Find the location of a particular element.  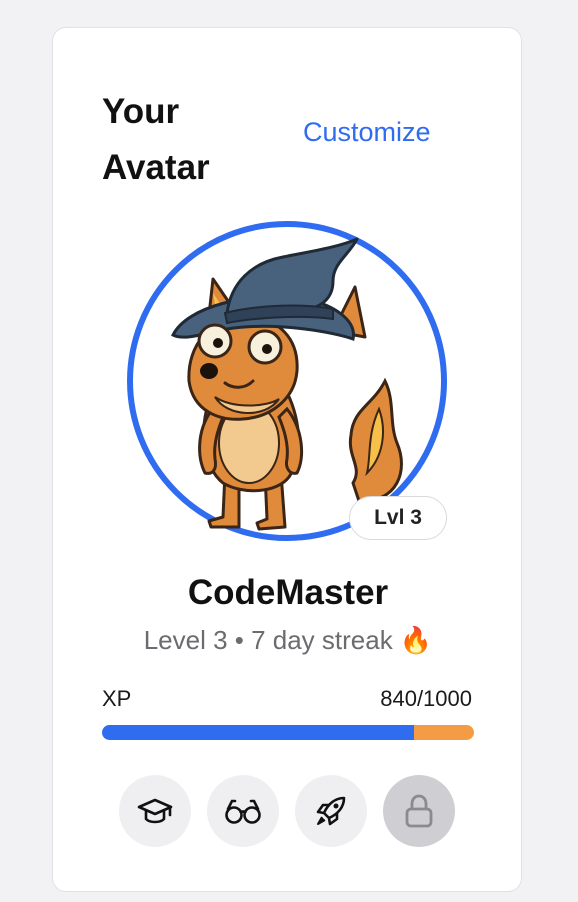

fox-avatar-image is located at coordinates (286, 384).